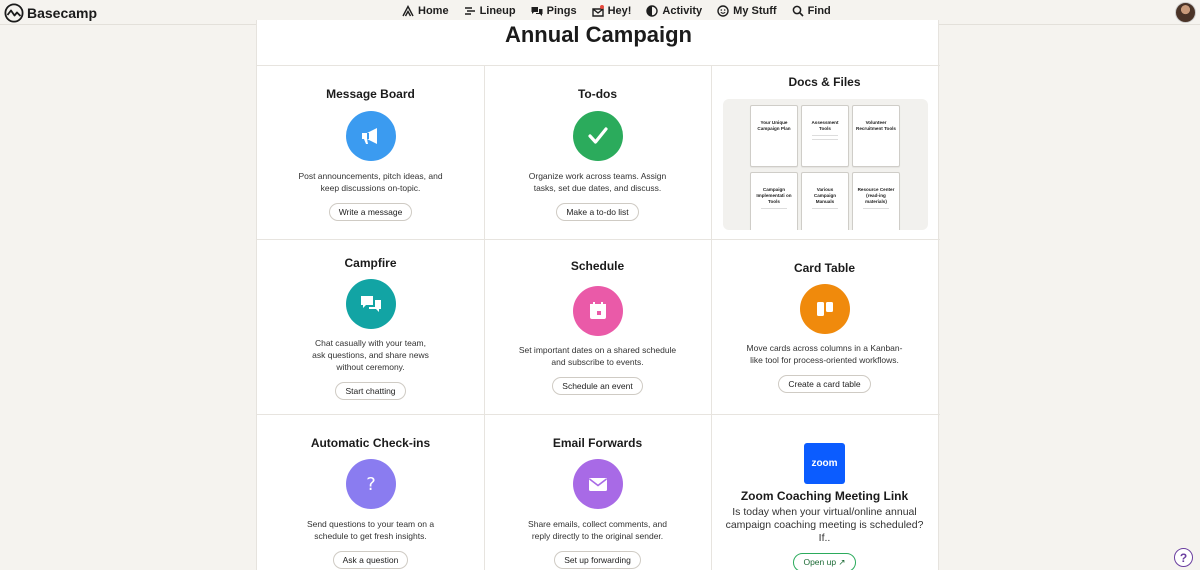  What do you see at coordinates (62, 13) in the screenshot?
I see `app-name: Basecamp` at bounding box center [62, 13].